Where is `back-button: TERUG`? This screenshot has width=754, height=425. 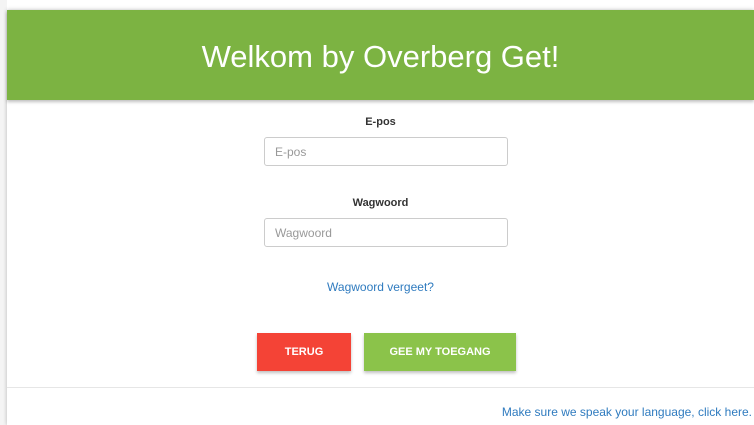
back-button: TERUG is located at coordinates (304, 352).